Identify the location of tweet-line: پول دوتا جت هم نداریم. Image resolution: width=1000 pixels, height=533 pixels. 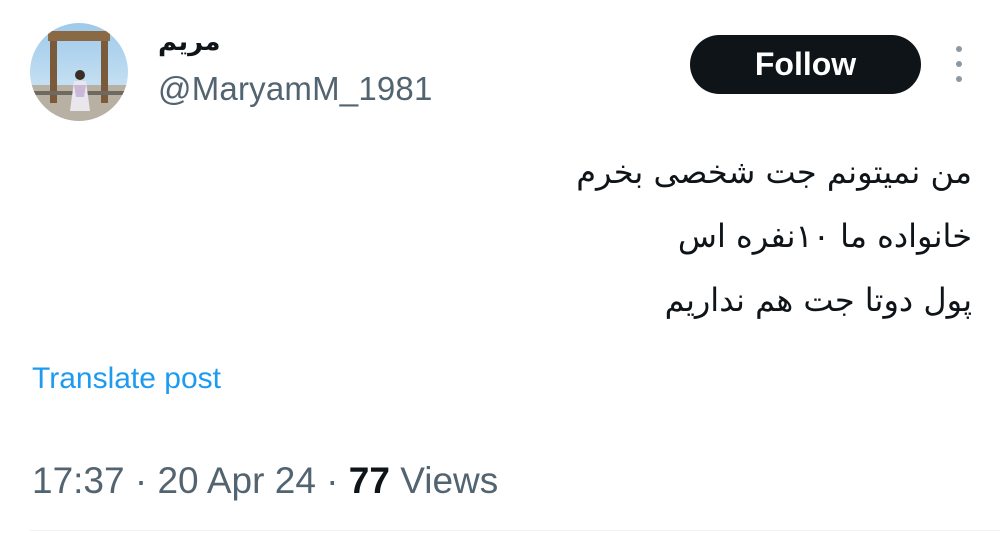
(818, 300).